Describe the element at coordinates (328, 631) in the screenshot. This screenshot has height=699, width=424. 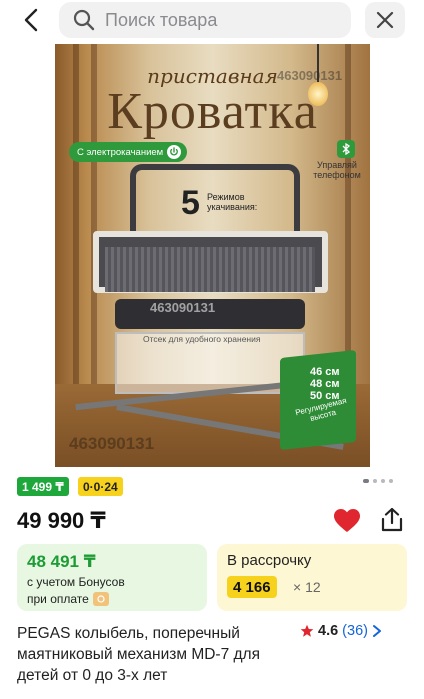
I see `rating-score: 4.6` at that location.